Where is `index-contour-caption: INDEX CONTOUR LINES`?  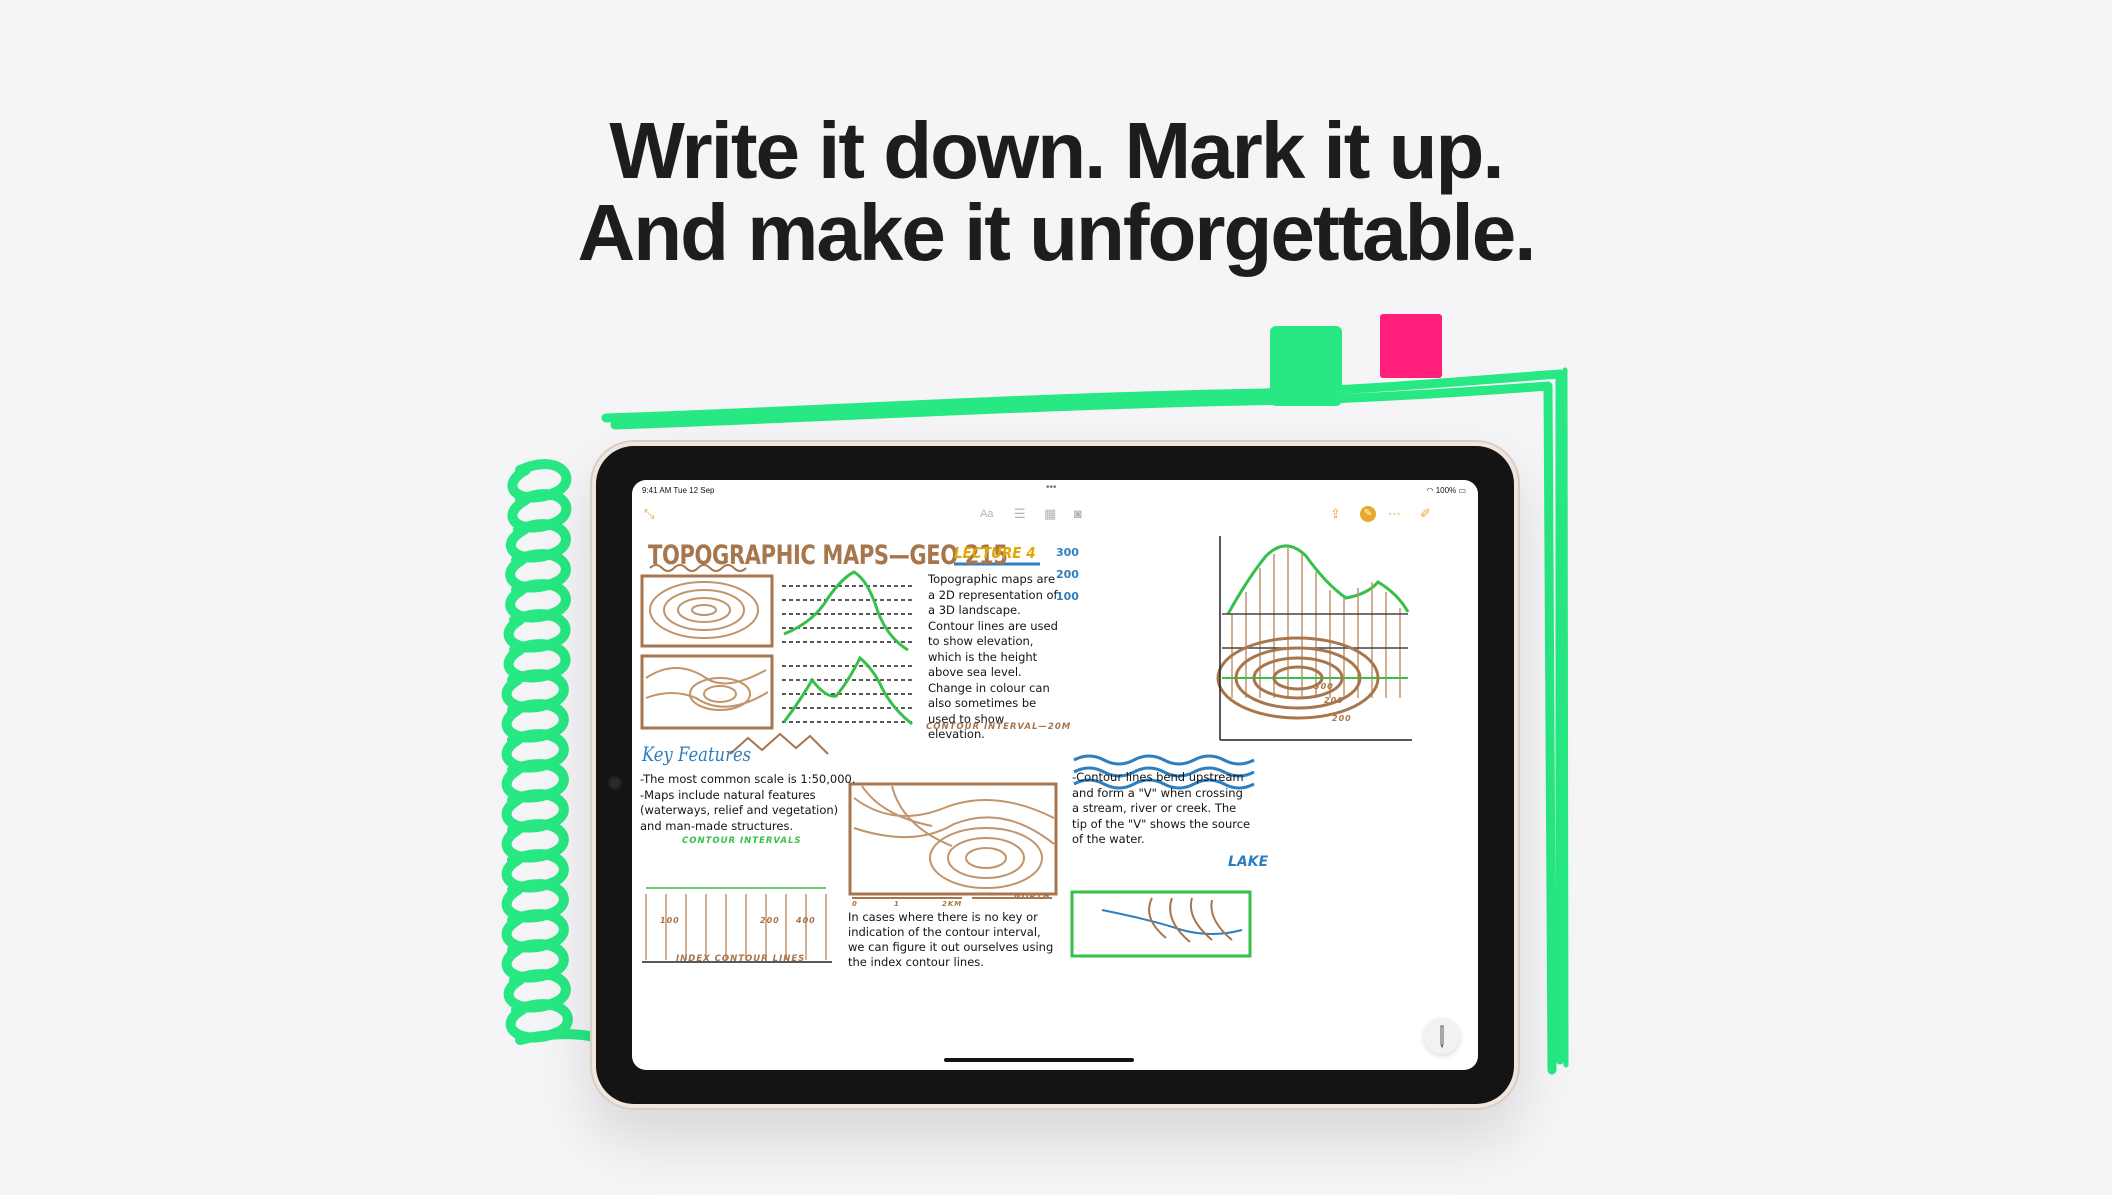 index-contour-caption: INDEX CONTOUR LINES is located at coordinates (741, 959).